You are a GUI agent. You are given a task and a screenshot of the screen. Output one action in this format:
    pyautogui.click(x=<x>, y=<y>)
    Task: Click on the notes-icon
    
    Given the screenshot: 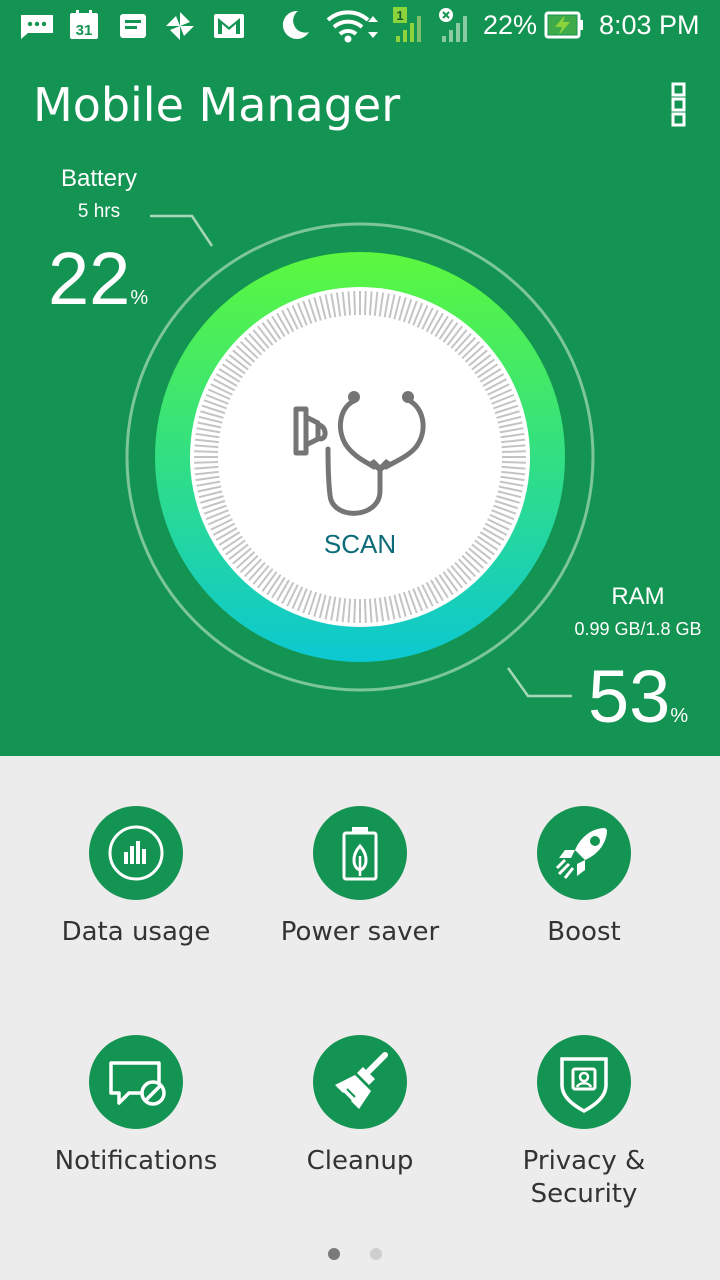 What is the action you would take?
    pyautogui.click(x=133, y=26)
    